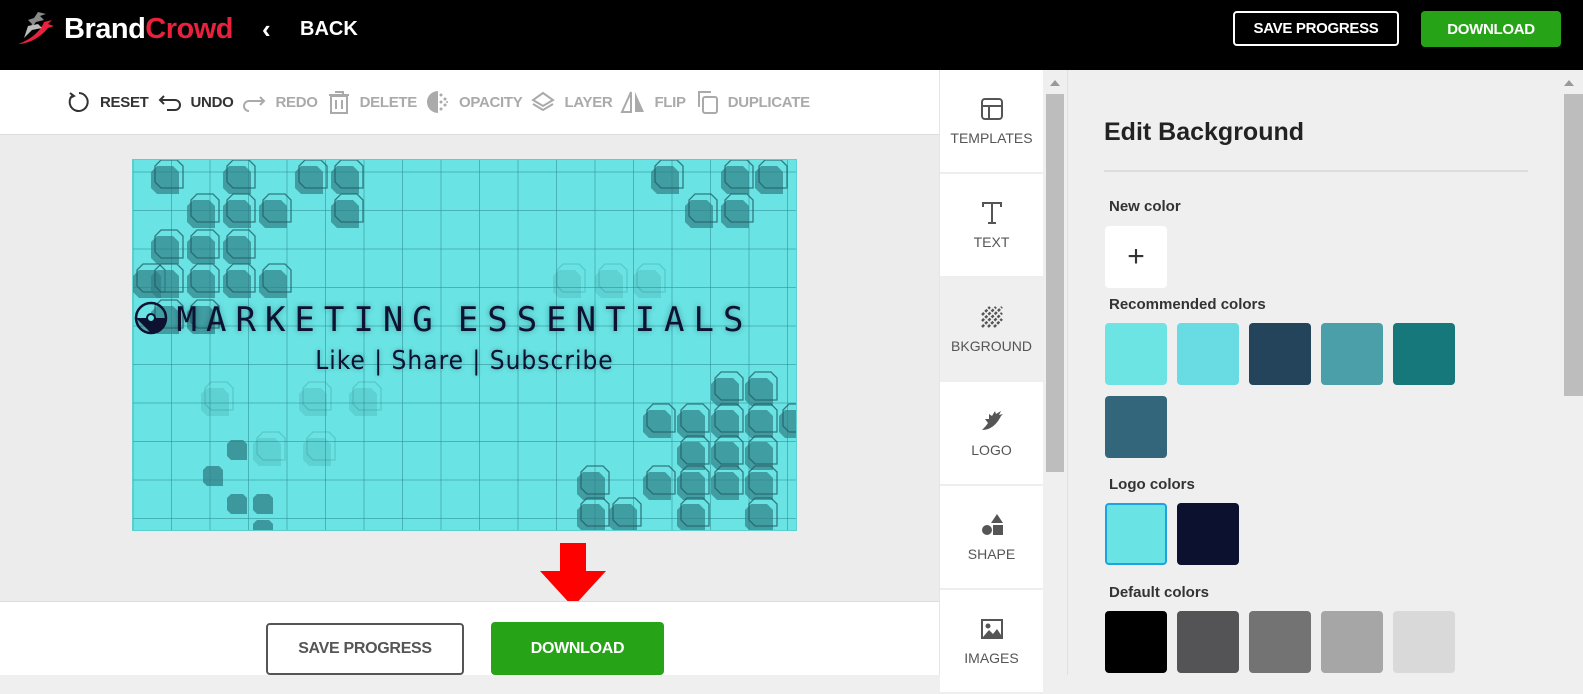 The height and width of the screenshot is (694, 1583). What do you see at coordinates (991, 226) in the screenshot?
I see `sidenav-item-text: TEXT` at bounding box center [991, 226].